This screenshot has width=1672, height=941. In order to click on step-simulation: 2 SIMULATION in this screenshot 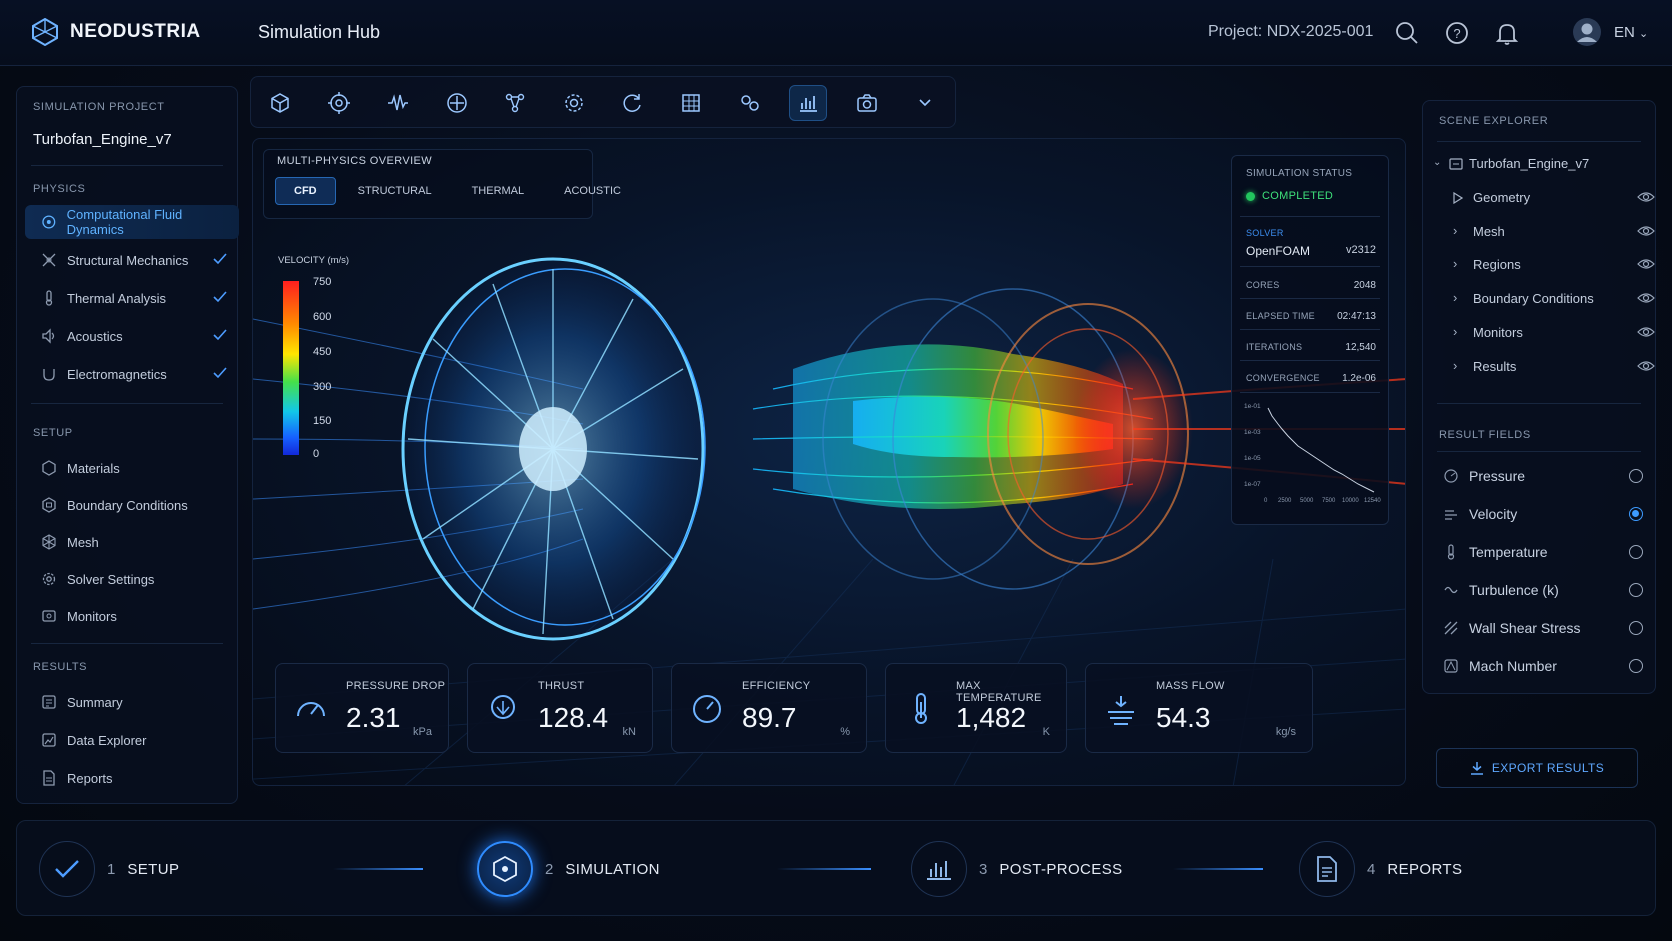, I will do `click(568, 869)`.